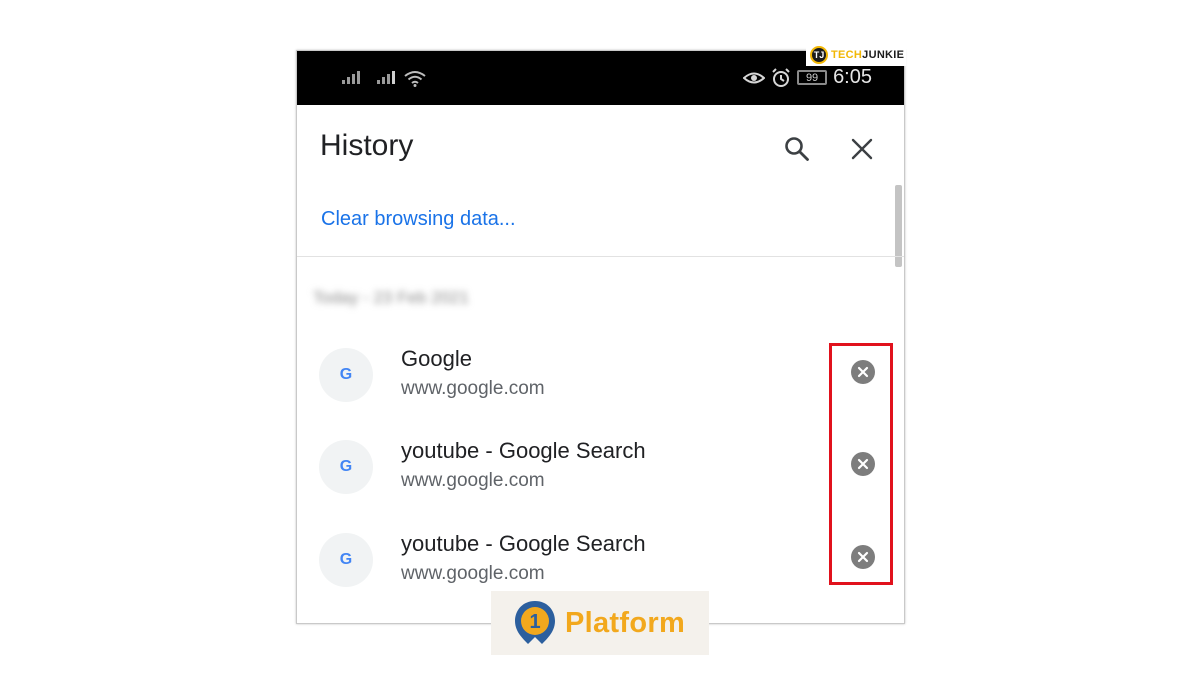  What do you see at coordinates (852, 77) in the screenshot?
I see `status-time: 6:05` at bounding box center [852, 77].